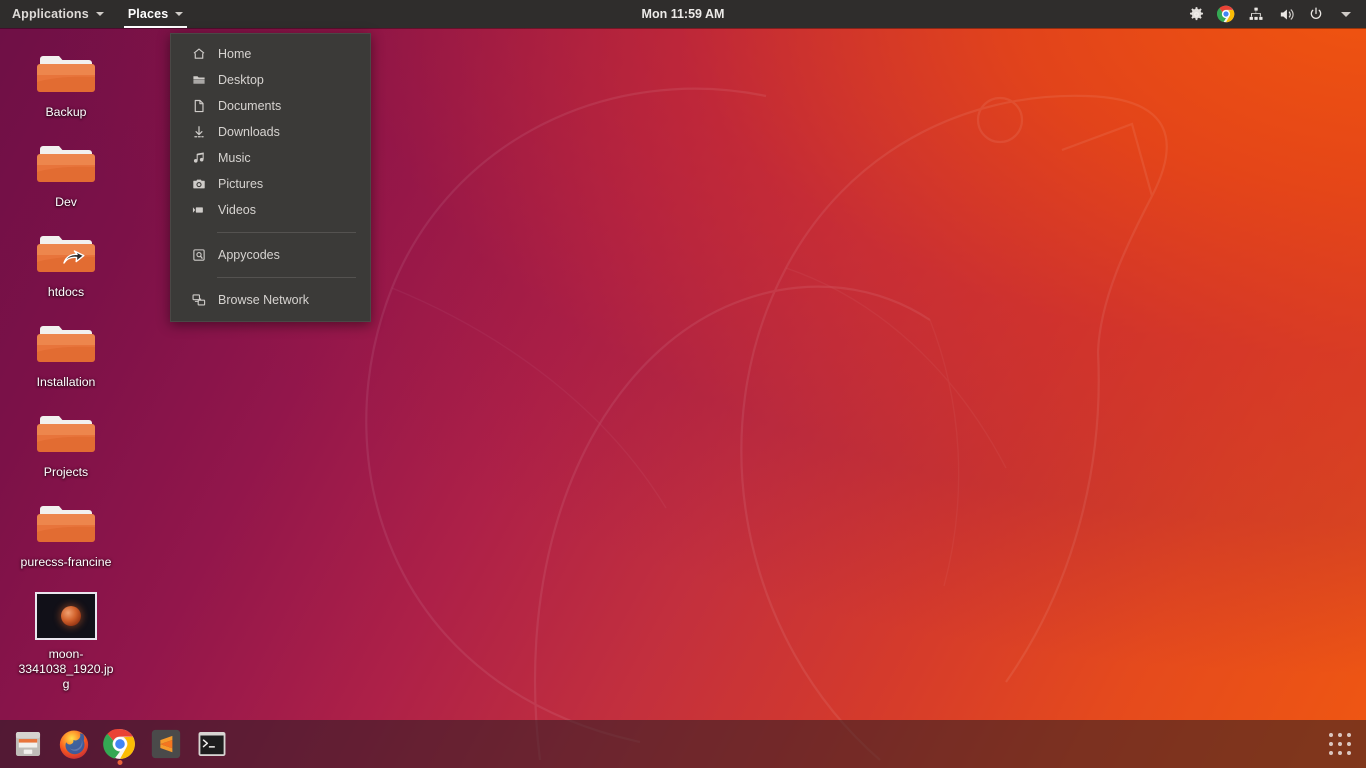 The width and height of the screenshot is (1366, 768). Describe the element at coordinates (198, 255) in the screenshot. I see `drive-icon` at that location.